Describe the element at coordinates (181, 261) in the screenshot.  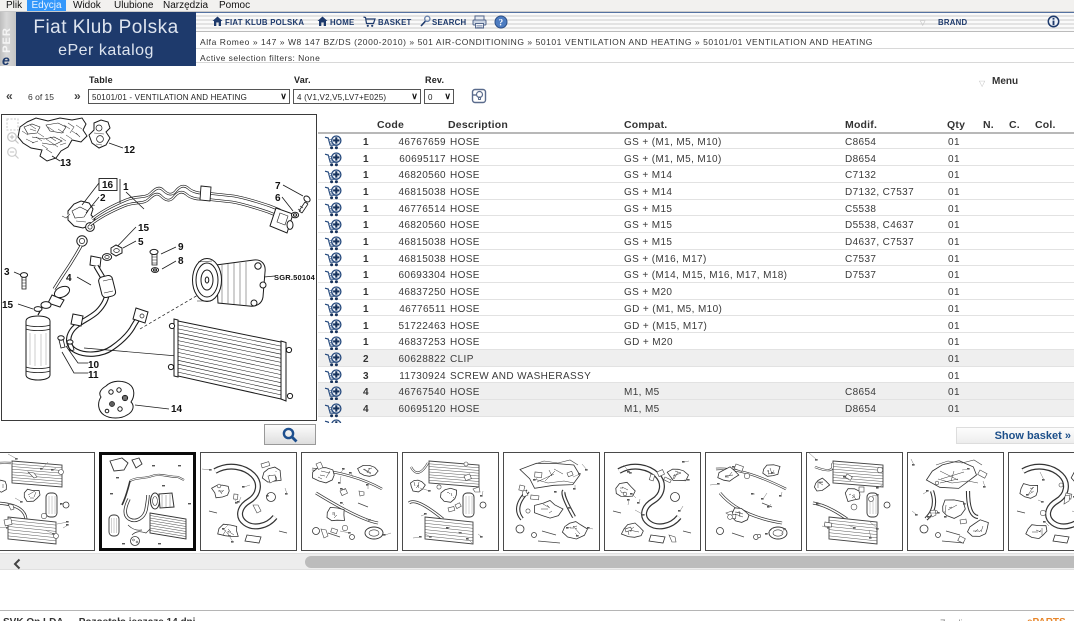
I see `svg-text: 8` at that location.